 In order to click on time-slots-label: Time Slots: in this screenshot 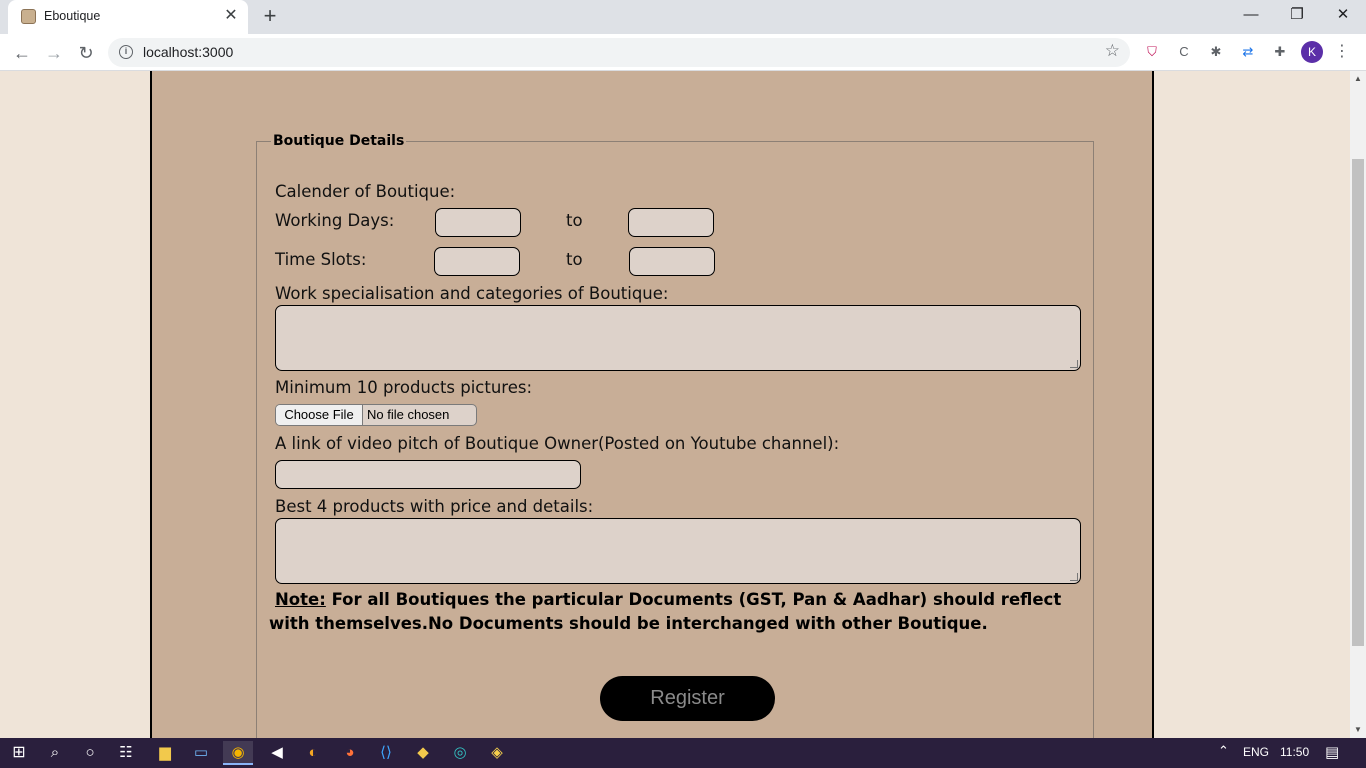, I will do `click(321, 259)`.